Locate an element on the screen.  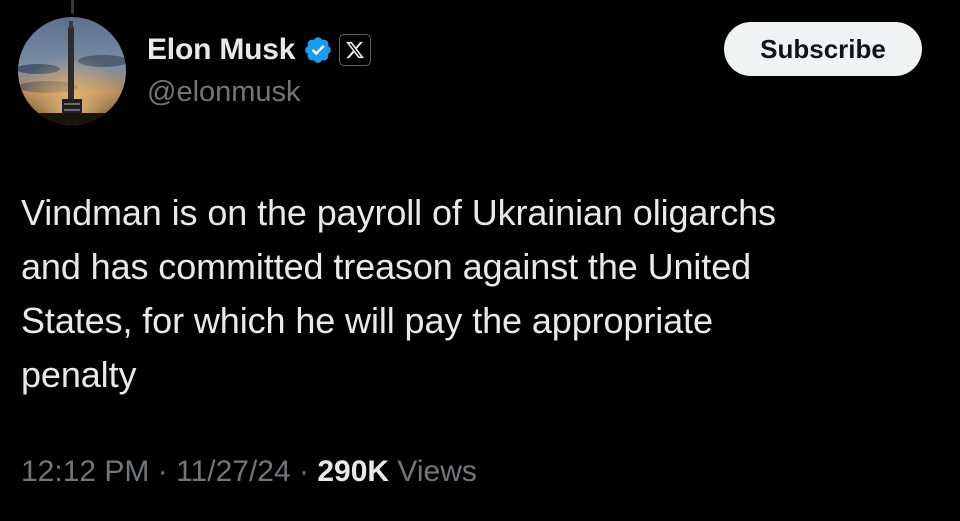
subscribe-button: Subscribe is located at coordinates (823, 49).